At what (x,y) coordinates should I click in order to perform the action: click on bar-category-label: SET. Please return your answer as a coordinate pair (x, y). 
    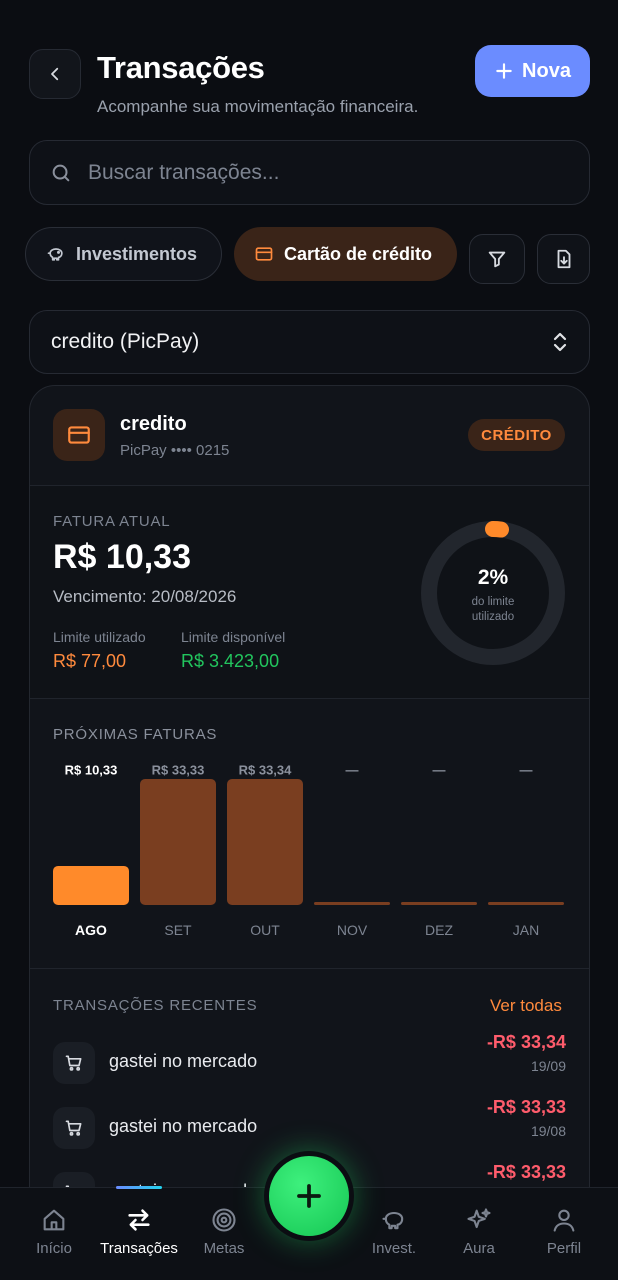
    Looking at the image, I should click on (178, 930).